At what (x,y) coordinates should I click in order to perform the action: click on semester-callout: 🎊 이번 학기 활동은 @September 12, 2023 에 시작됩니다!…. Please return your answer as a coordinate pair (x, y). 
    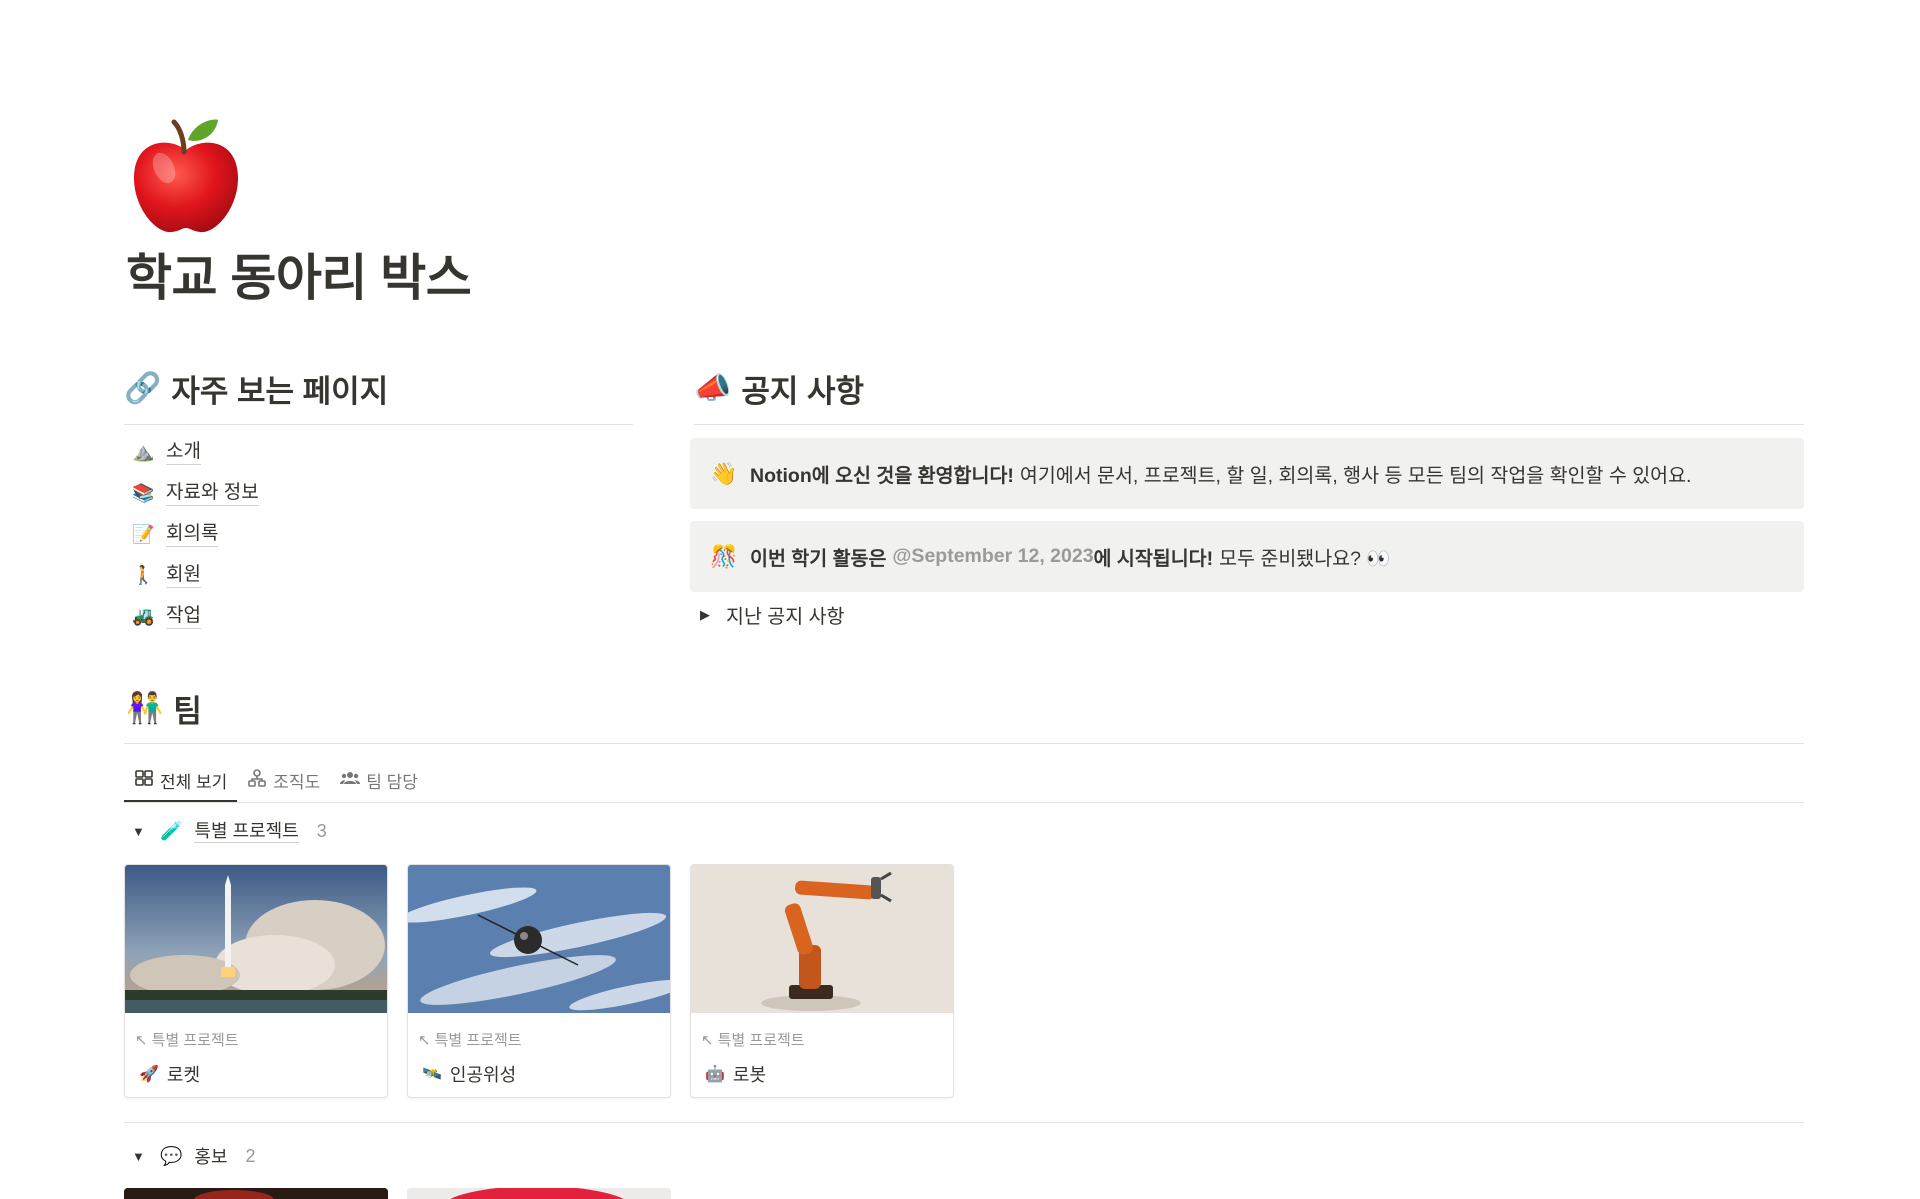
    Looking at the image, I should click on (1247, 556).